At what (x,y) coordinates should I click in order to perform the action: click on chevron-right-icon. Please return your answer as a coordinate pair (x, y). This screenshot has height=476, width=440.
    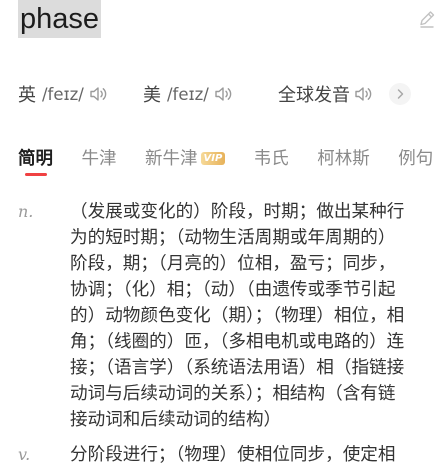
    Looking at the image, I should click on (400, 94).